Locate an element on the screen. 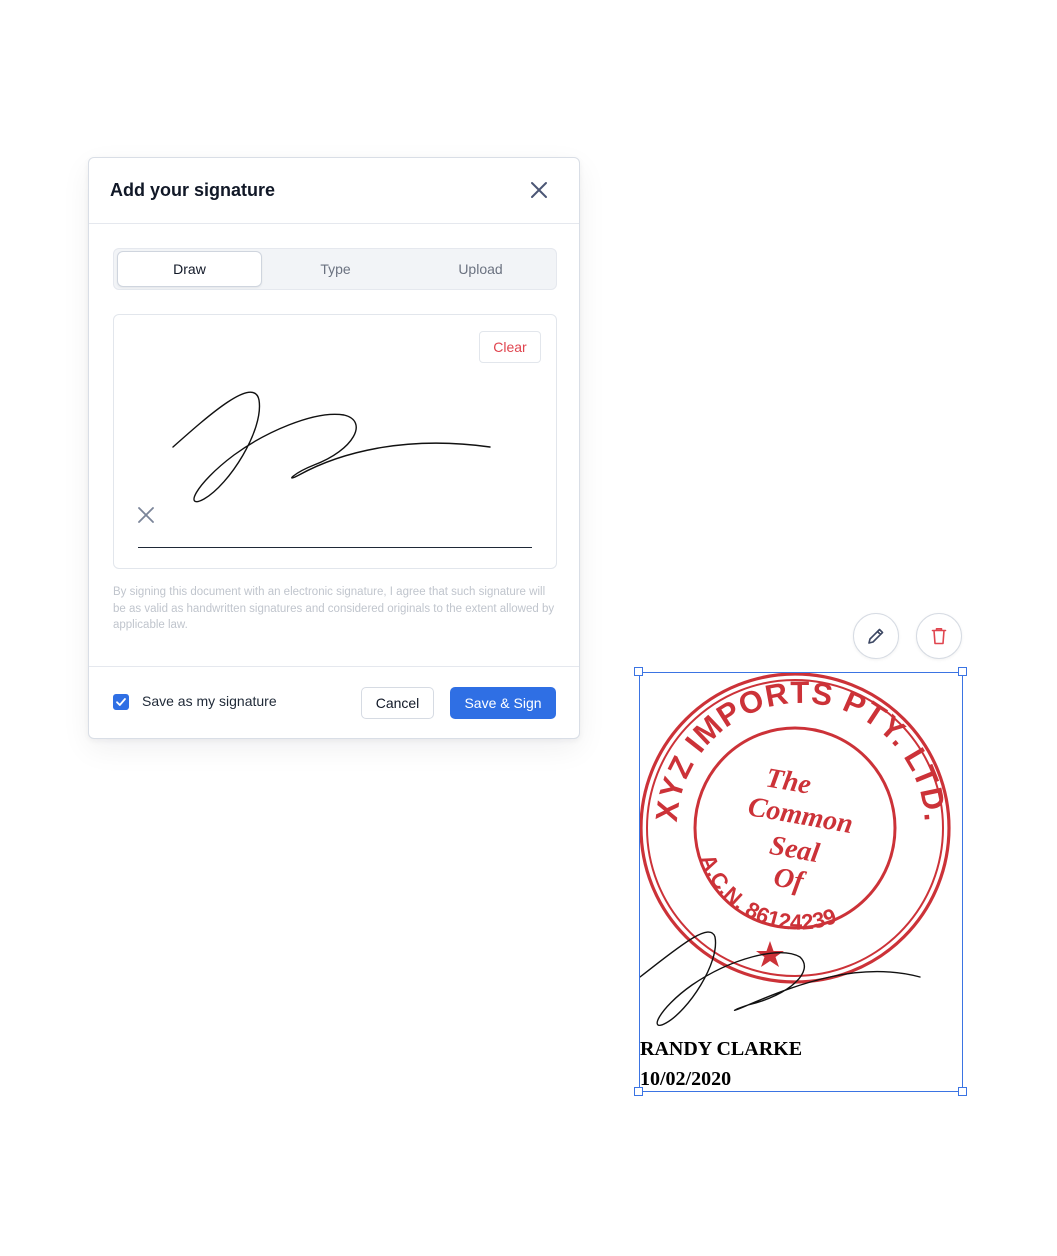  signature-mode-tabs: Draw Type Upload is located at coordinates (335, 269).